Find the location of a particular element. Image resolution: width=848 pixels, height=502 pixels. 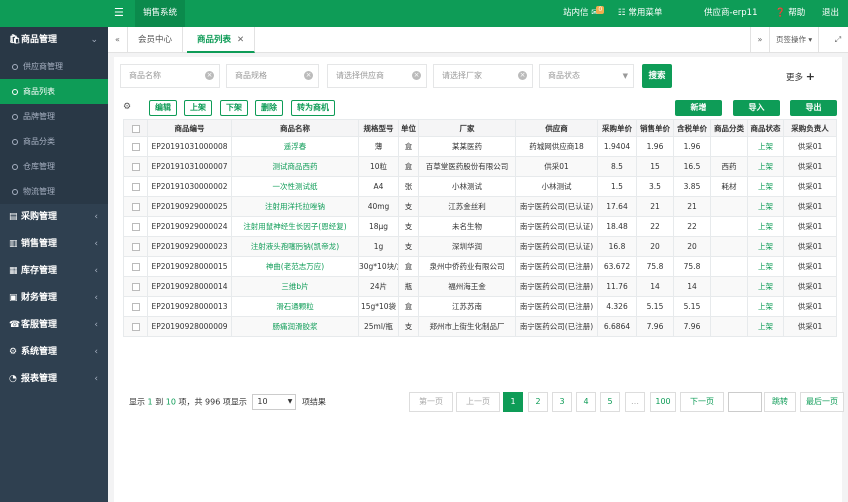

prev-page-button: 上一页 is located at coordinates (478, 402).